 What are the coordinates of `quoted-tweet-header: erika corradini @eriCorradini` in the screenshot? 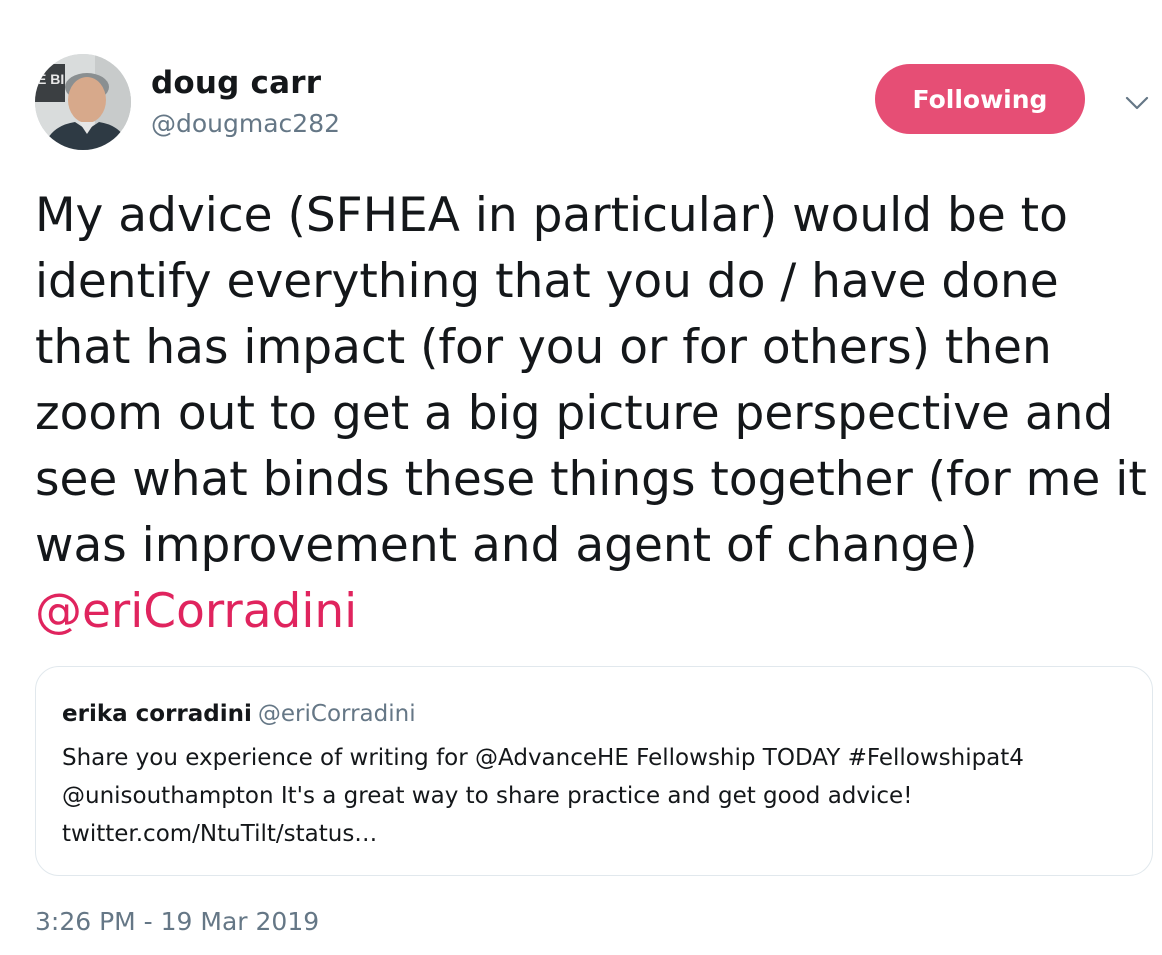 It's located at (239, 714).